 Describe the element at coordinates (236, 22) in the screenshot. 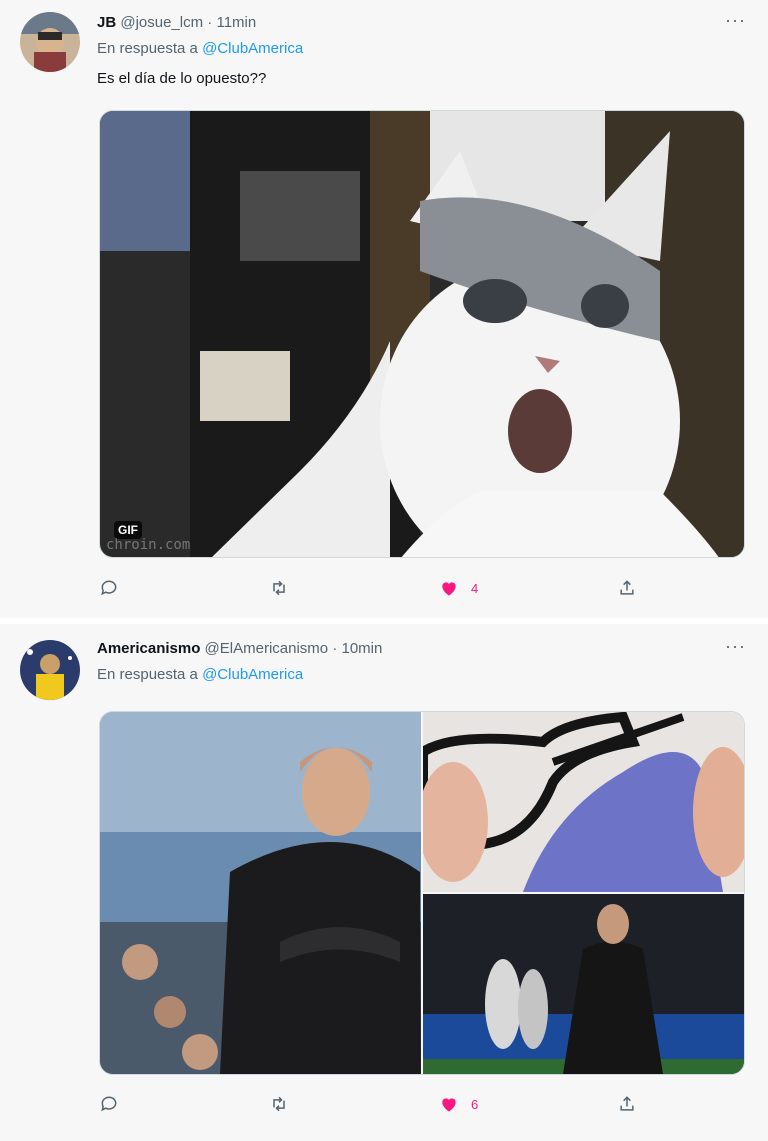

I see `timestamp: 11min` at that location.